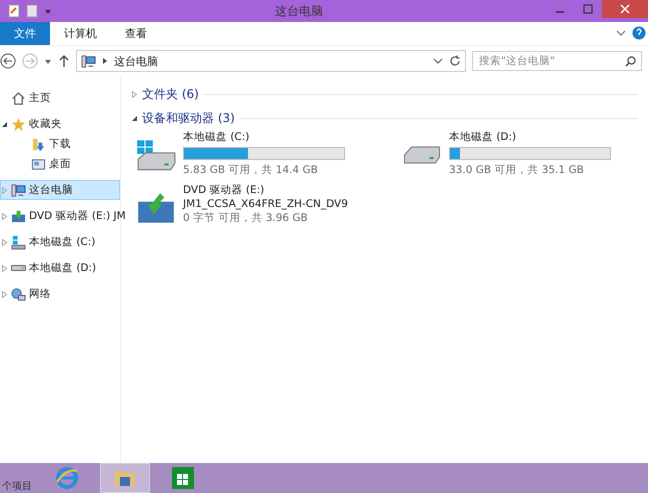 This screenshot has height=493, width=648. I want to click on drive-name: 本地磁盘 (C:), so click(264, 137).